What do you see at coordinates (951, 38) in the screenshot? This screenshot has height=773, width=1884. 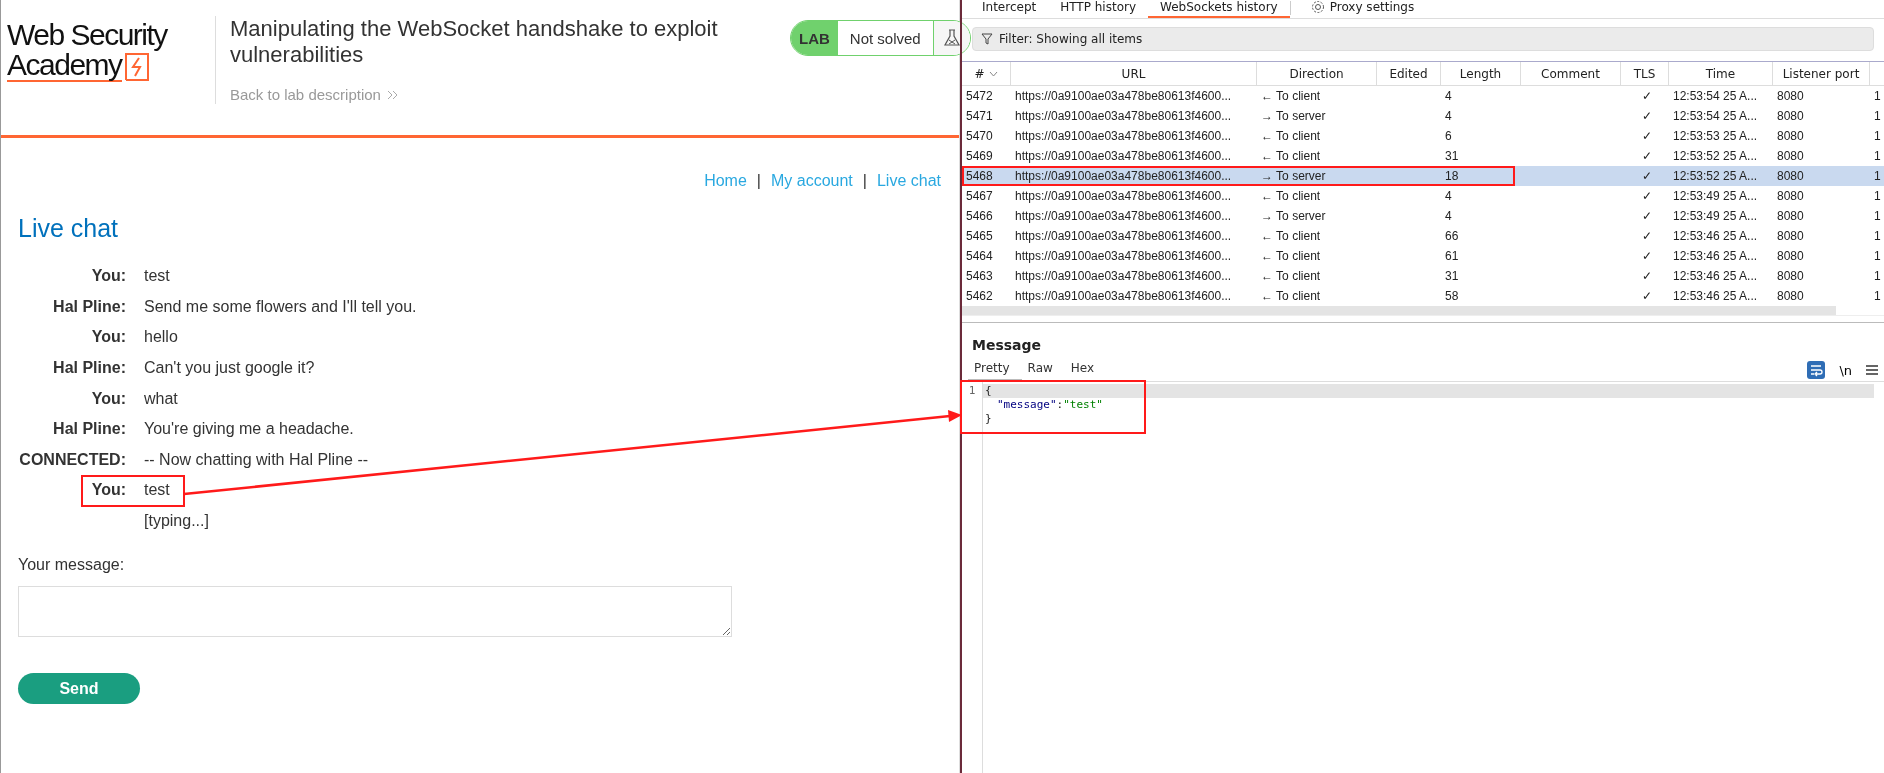 I see `flask-icon` at bounding box center [951, 38].